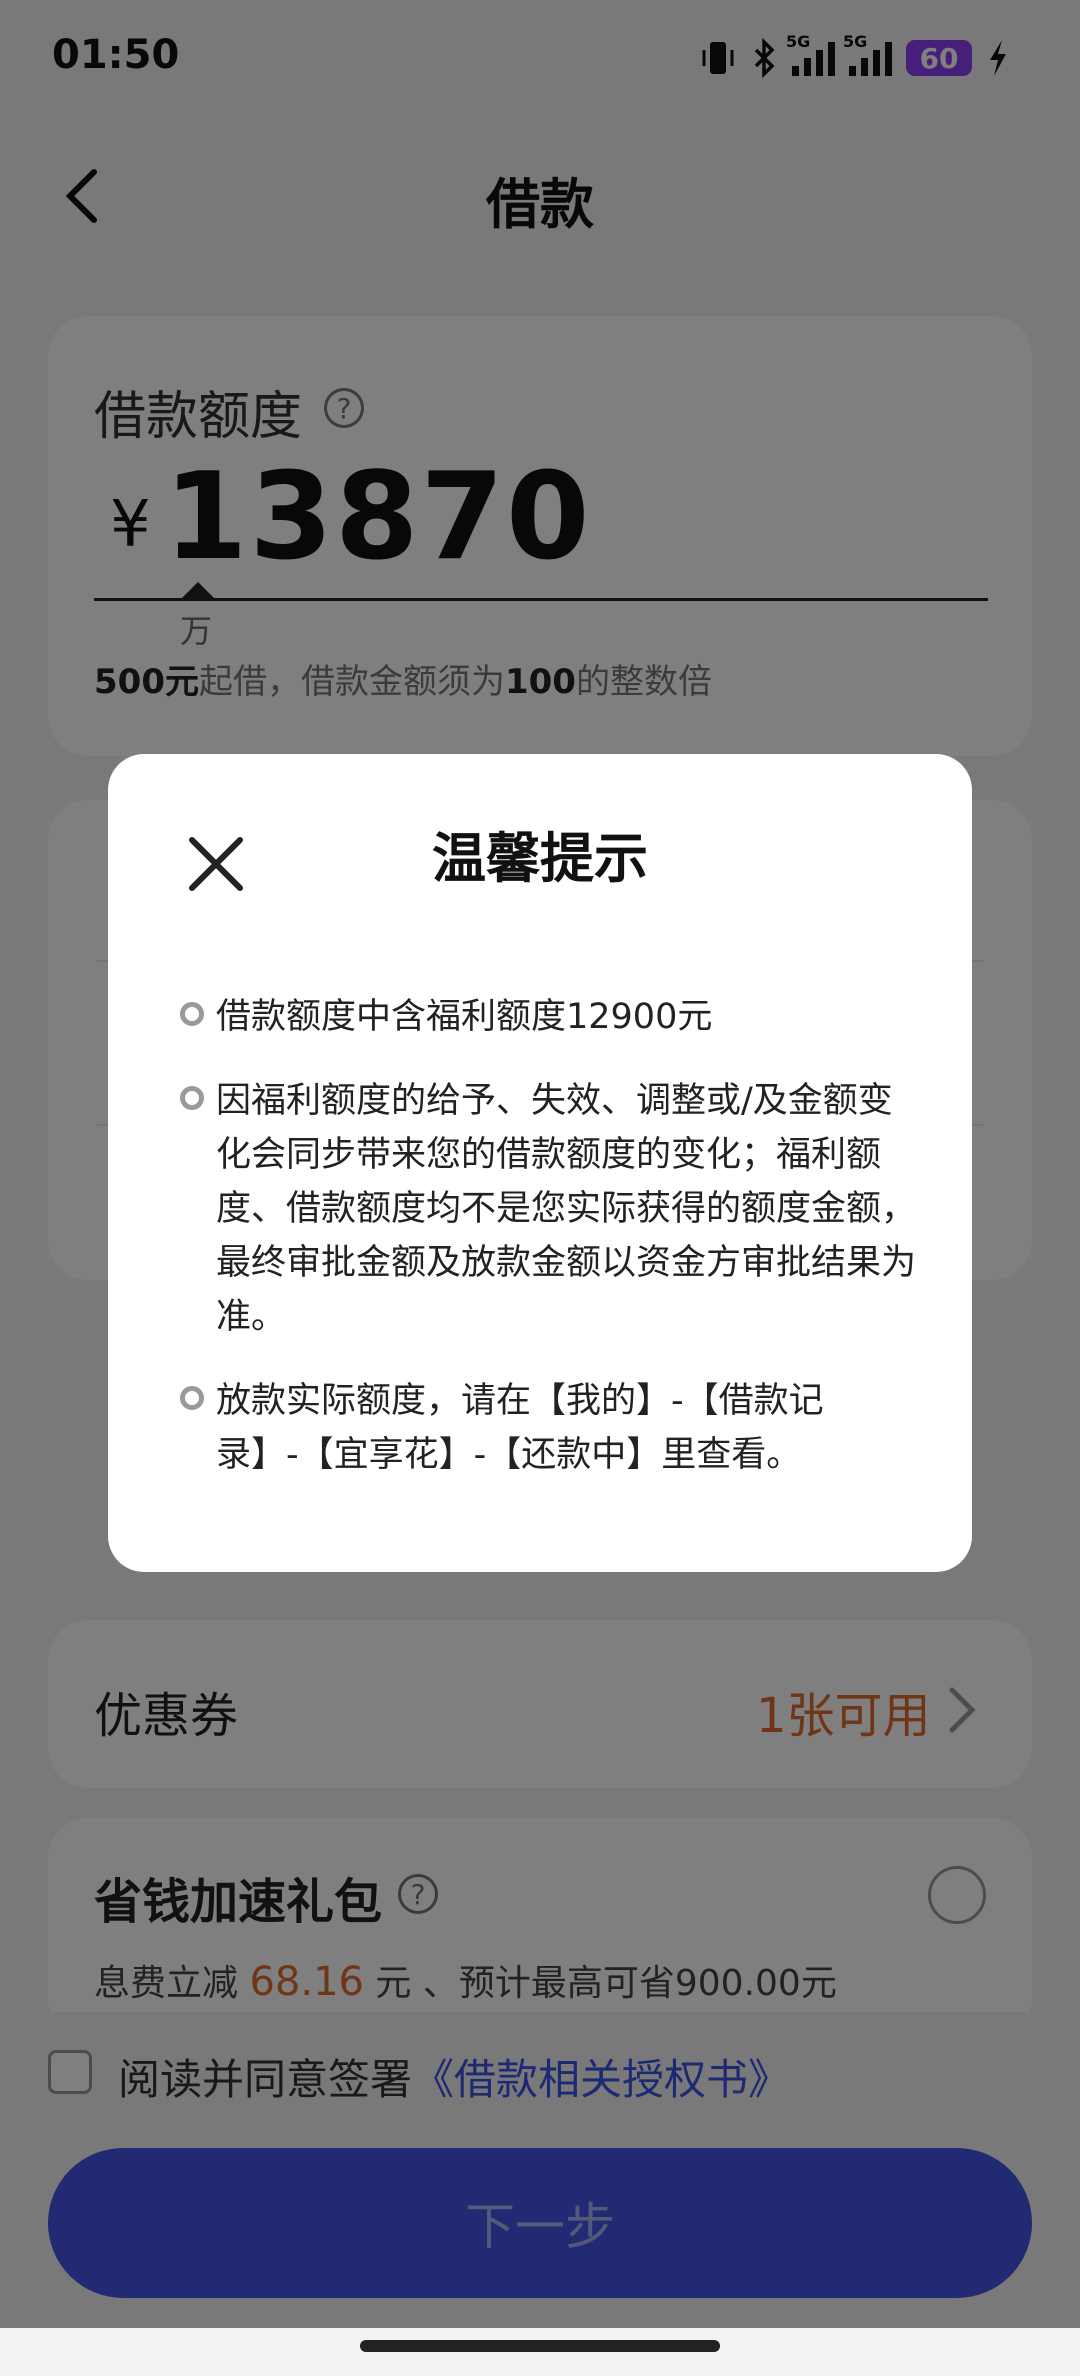  Describe the element at coordinates (540, 2346) in the screenshot. I see `home-indicator` at that location.